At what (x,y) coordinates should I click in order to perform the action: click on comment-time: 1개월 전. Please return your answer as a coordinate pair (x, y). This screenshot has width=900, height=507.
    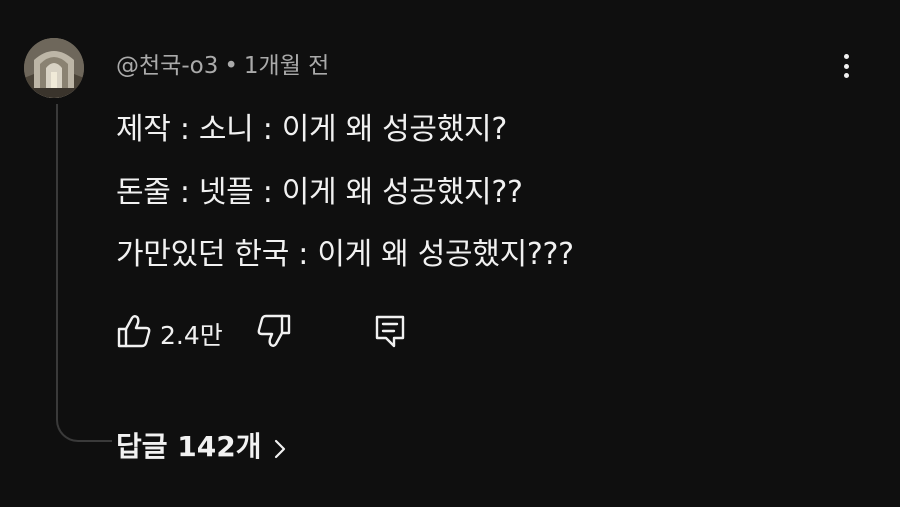
    Looking at the image, I should click on (286, 66).